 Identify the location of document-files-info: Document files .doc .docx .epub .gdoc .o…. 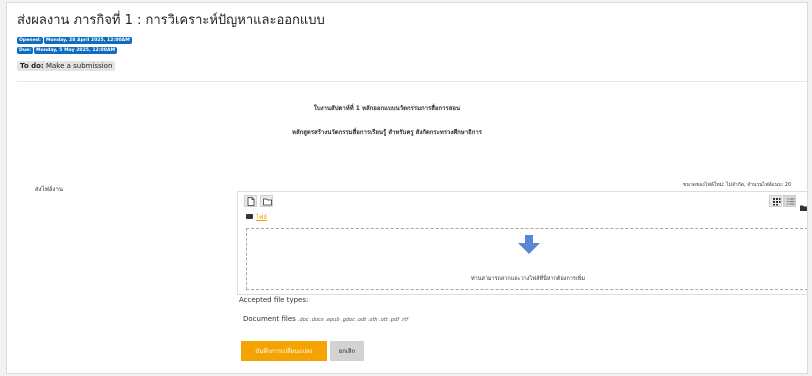
(325, 319).